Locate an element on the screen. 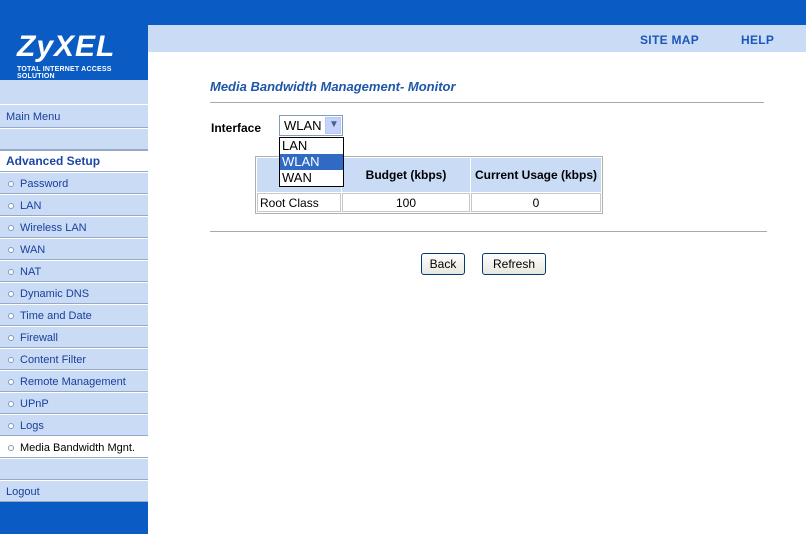 Image resolution: width=806 pixels, height=534 pixels. table-divider is located at coordinates (488, 232).